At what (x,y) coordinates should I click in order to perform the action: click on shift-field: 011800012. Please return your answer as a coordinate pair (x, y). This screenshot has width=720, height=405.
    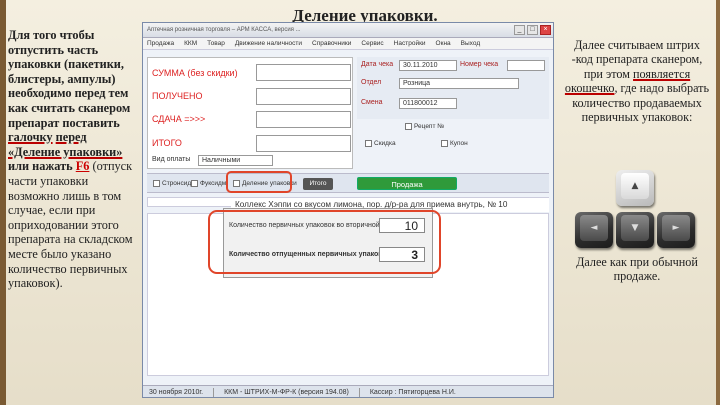
    Looking at the image, I should click on (428, 103).